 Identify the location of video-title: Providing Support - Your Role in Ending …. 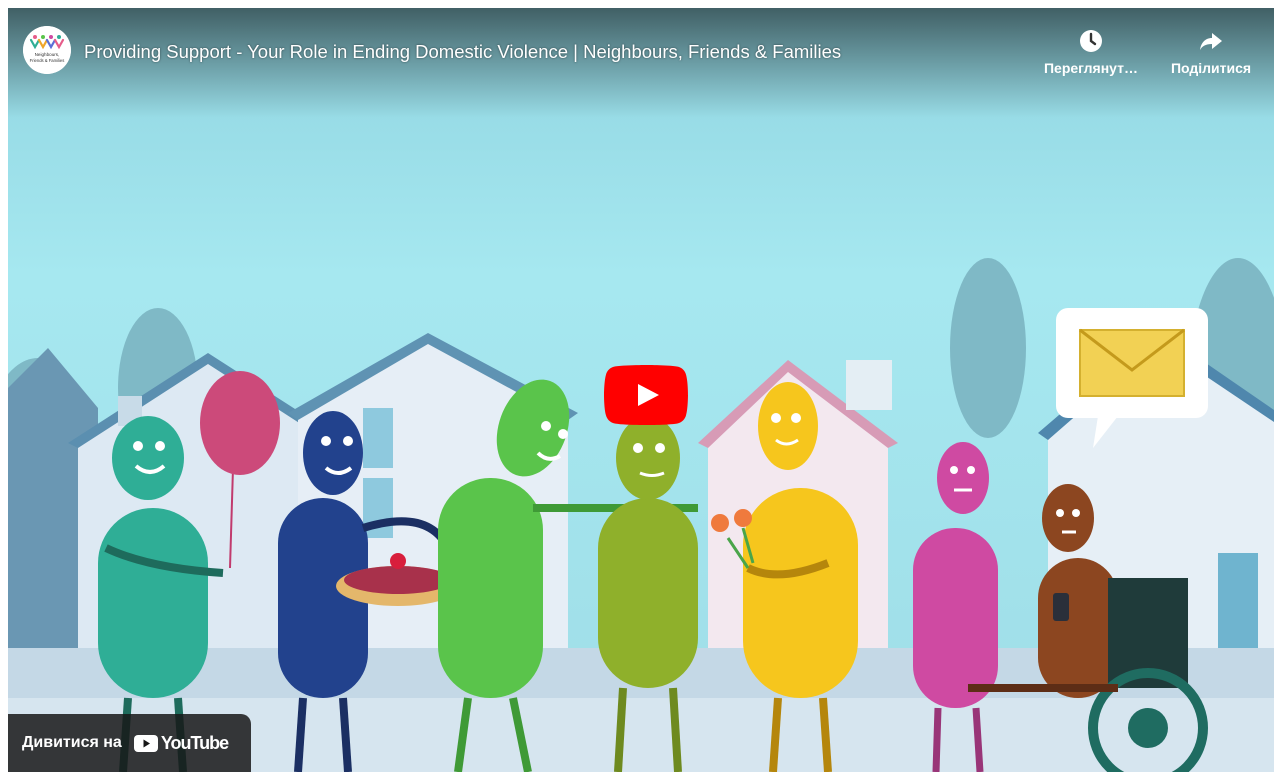
(462, 52).